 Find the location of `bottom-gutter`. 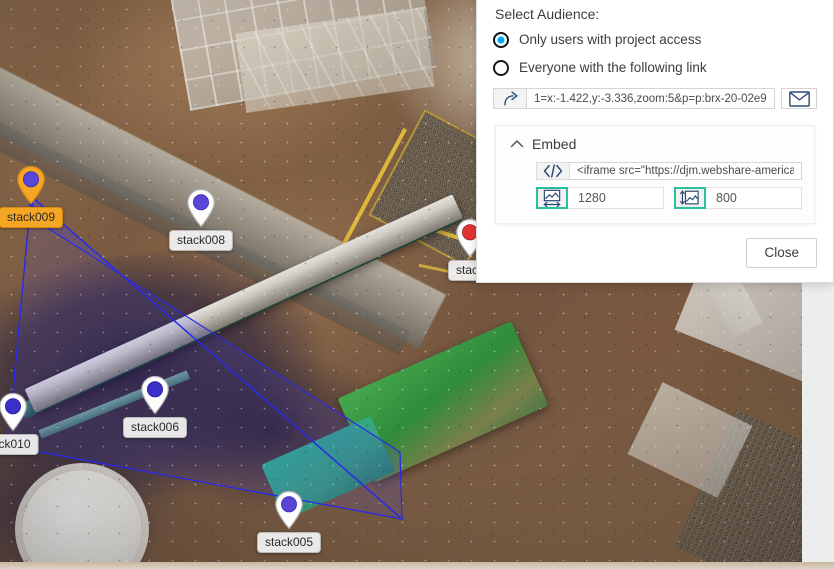

bottom-gutter is located at coordinates (417, 565).